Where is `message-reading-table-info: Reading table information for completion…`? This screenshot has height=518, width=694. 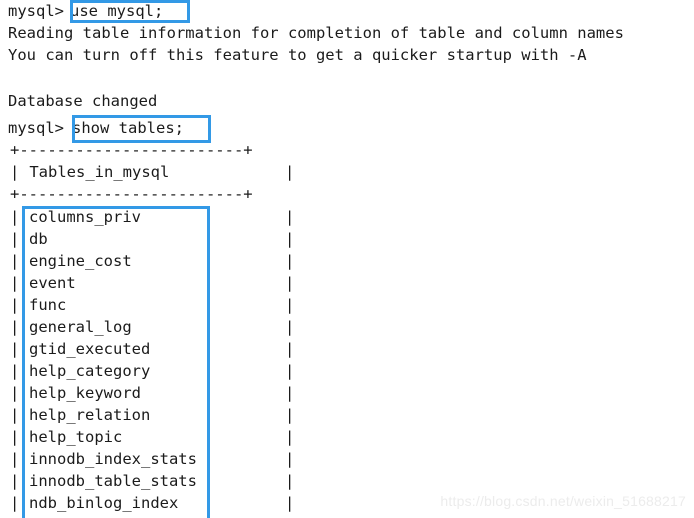 message-reading-table-info: Reading table information for completion… is located at coordinates (316, 33).